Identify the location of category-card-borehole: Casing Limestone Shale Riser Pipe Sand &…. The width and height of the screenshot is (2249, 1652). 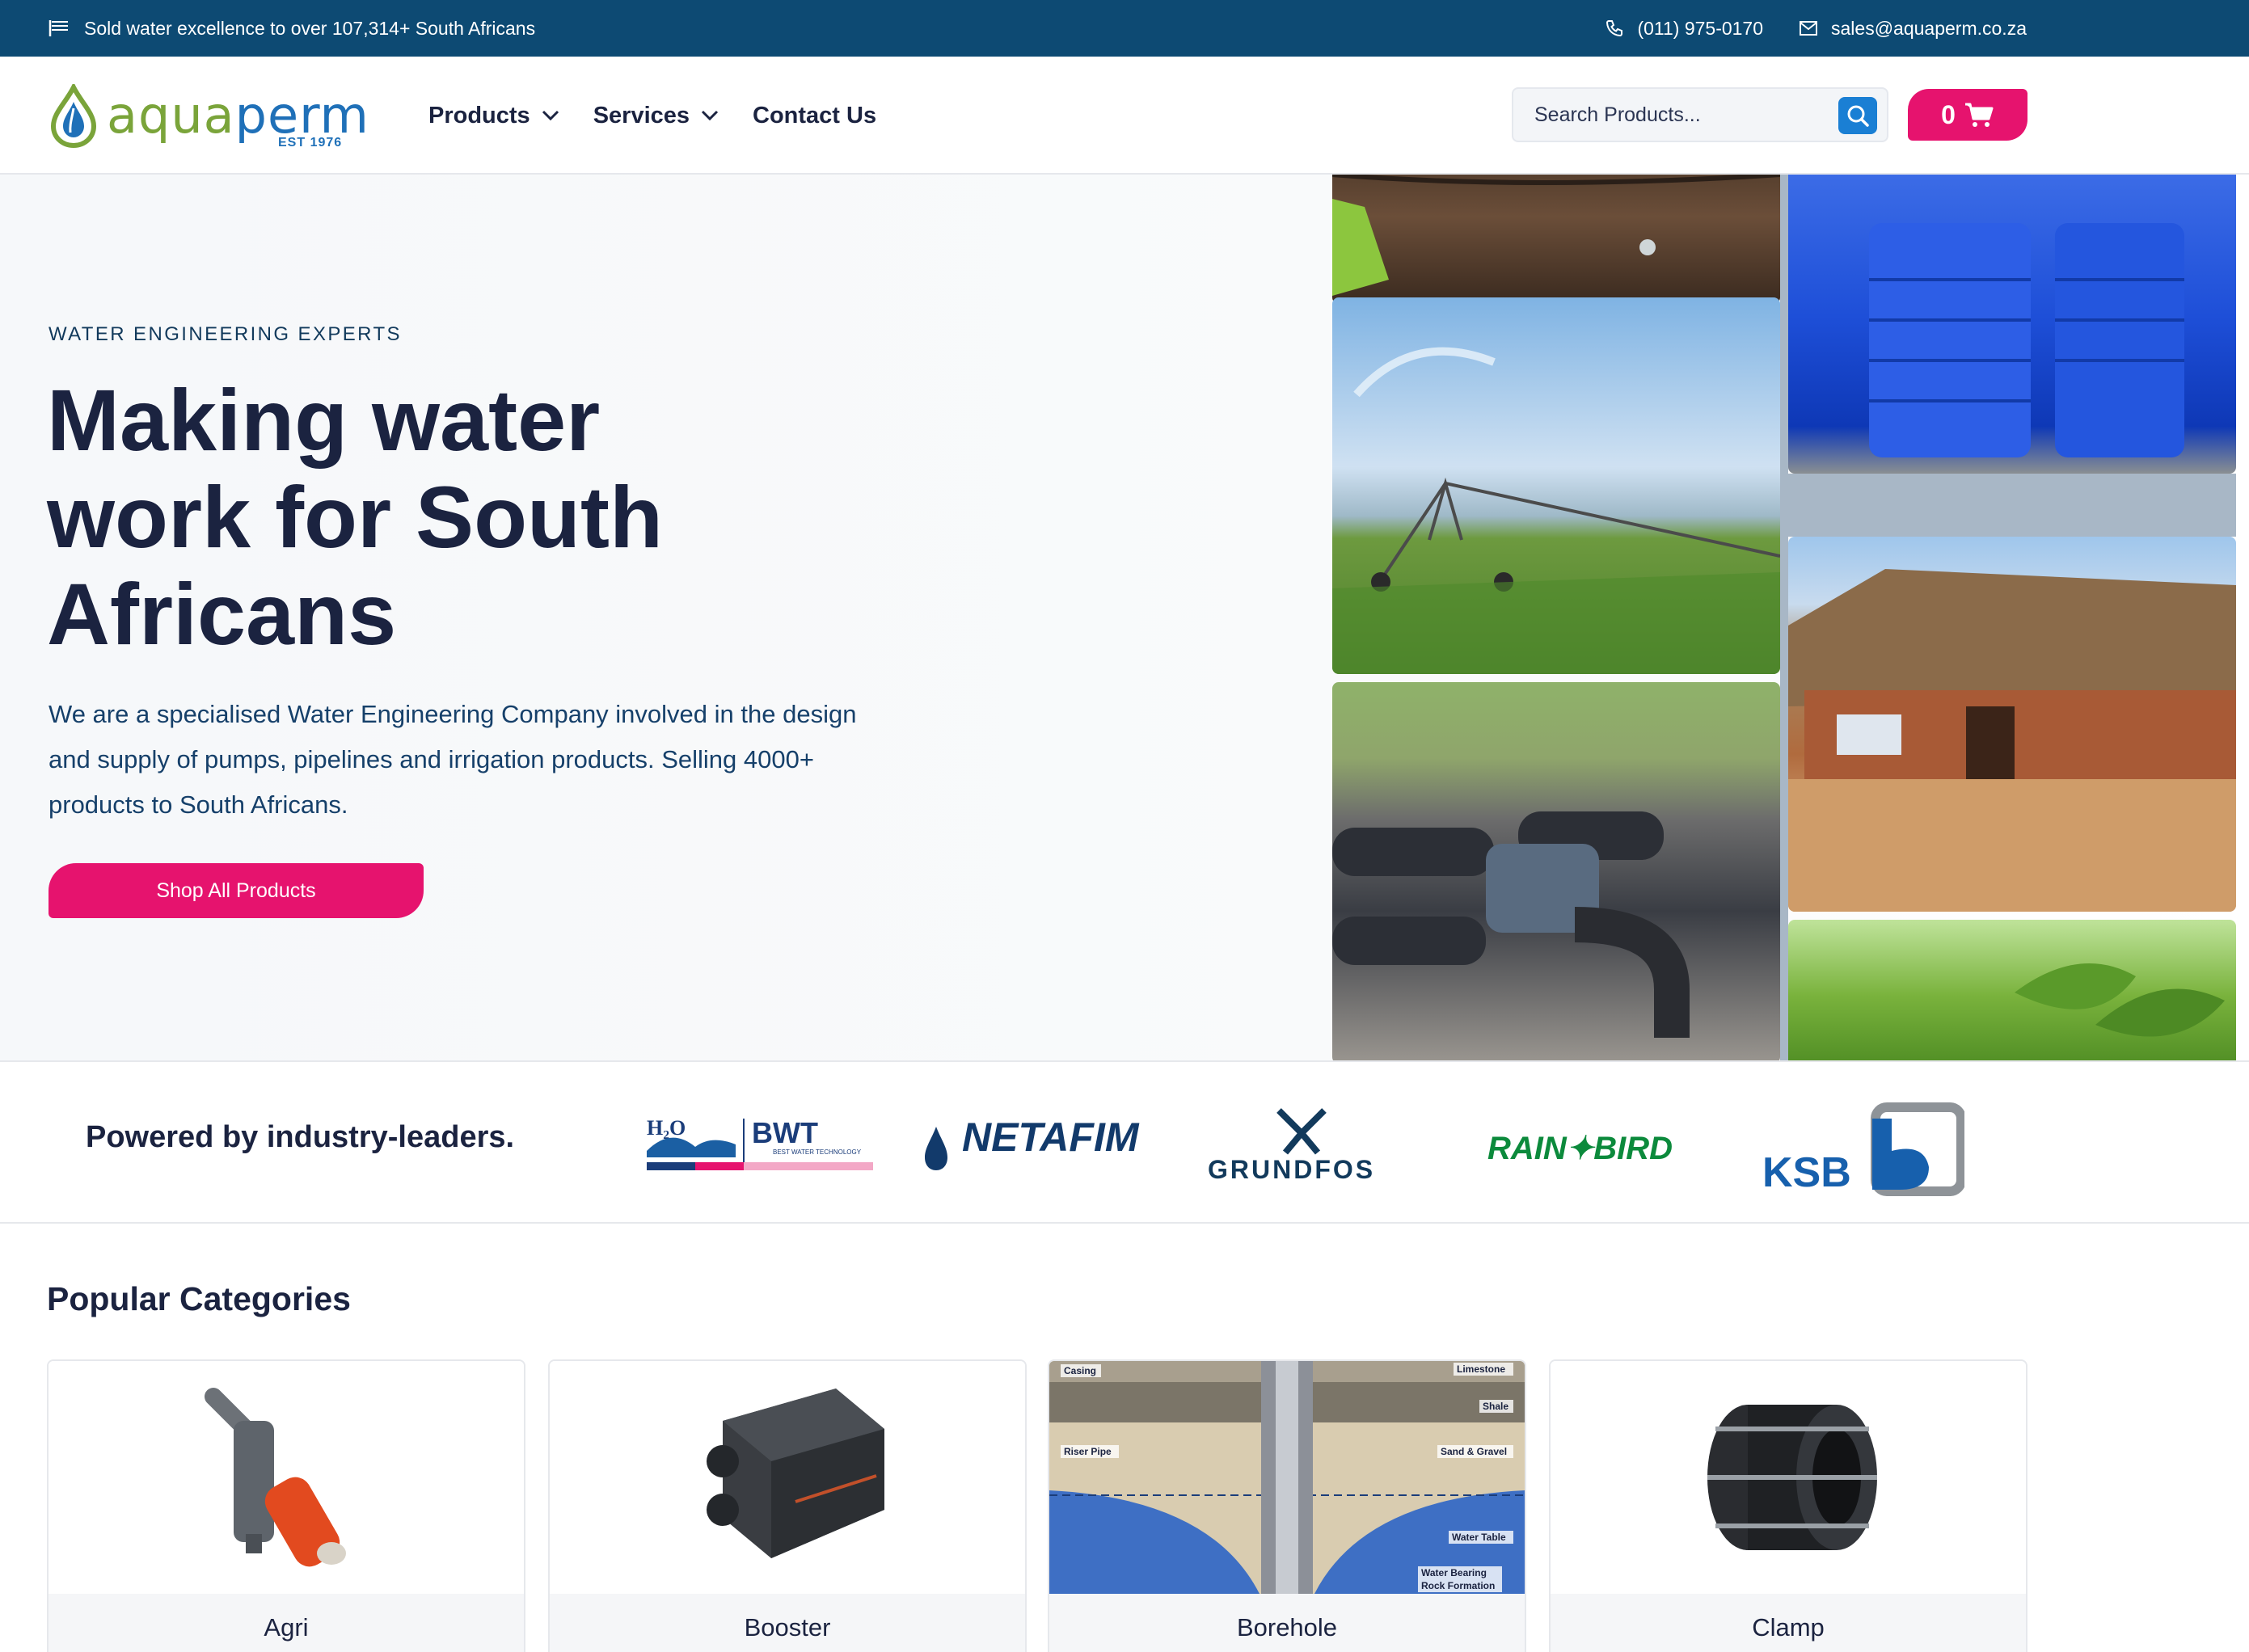
(1287, 1505).